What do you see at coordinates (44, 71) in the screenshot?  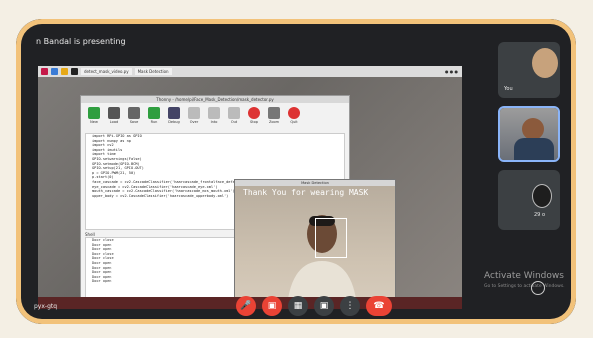 I see `raspberry-icon` at bounding box center [44, 71].